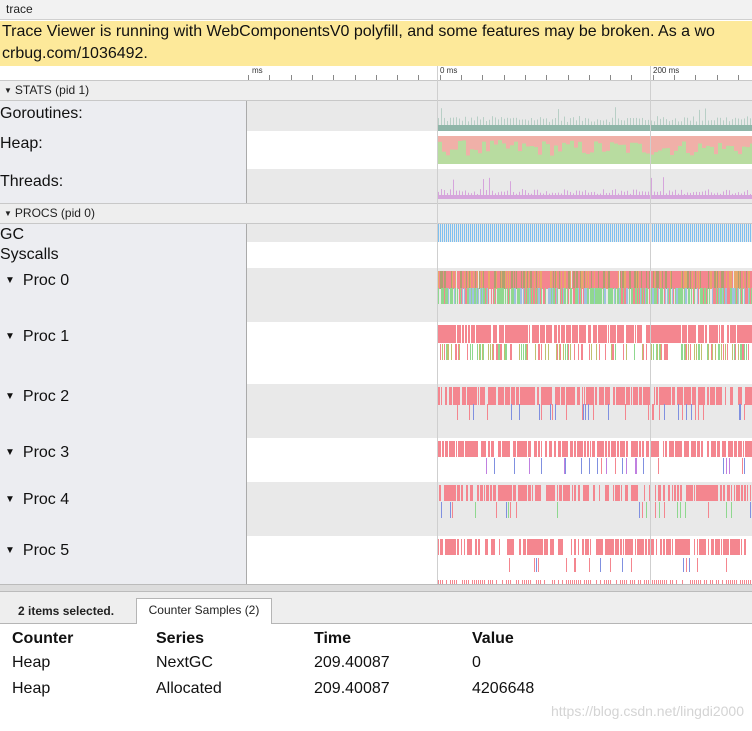 This screenshot has height=731, width=752. I want to click on procs-row-syscalls: Syscalls, so click(376, 255).